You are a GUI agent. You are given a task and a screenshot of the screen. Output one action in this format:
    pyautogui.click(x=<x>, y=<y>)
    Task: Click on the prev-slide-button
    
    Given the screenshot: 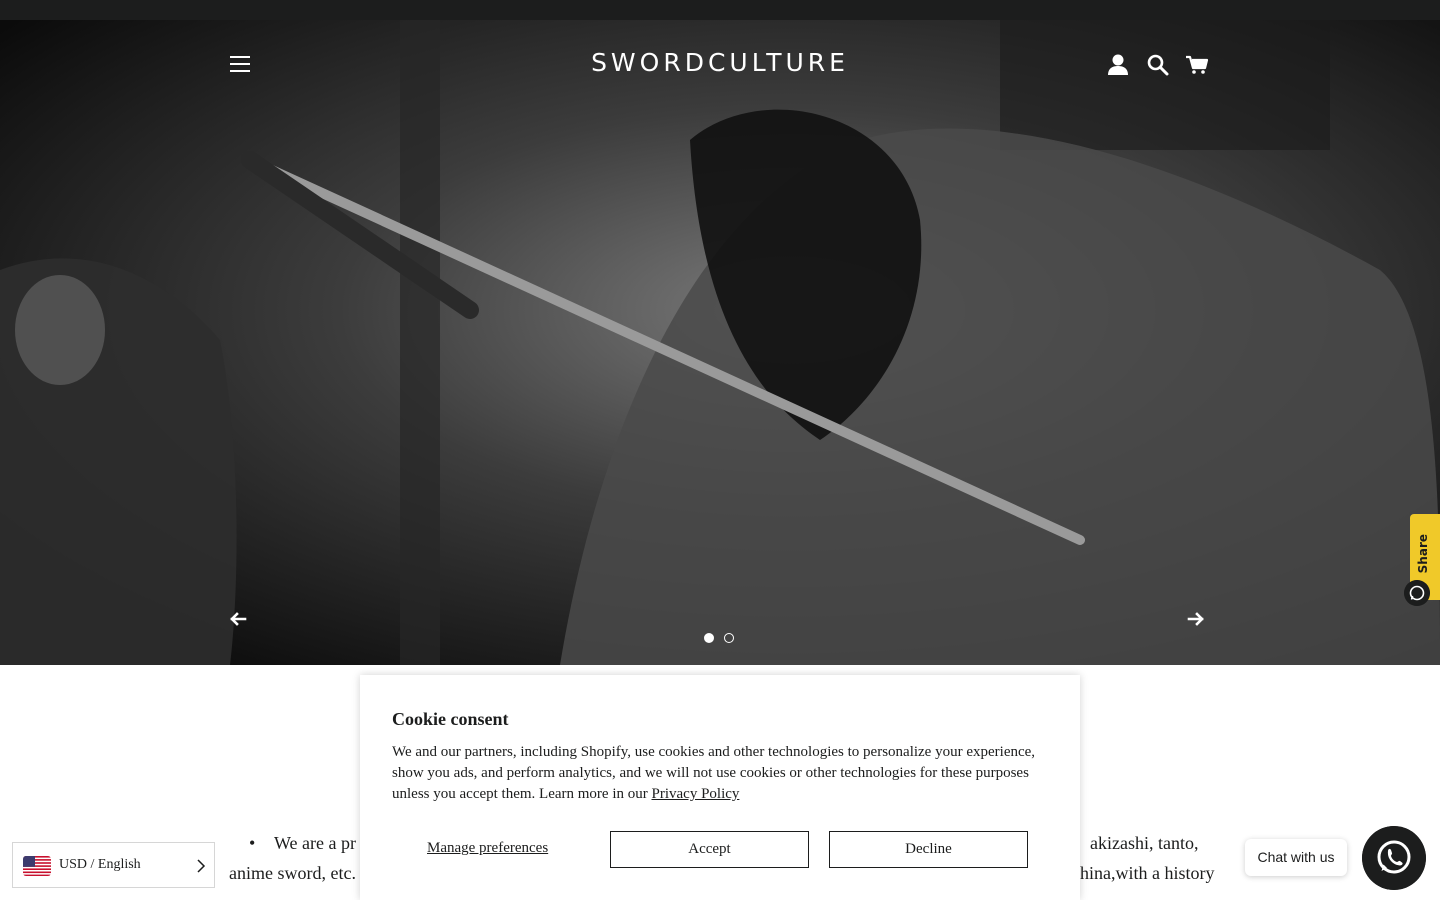 What is the action you would take?
    pyautogui.click(x=238, y=619)
    